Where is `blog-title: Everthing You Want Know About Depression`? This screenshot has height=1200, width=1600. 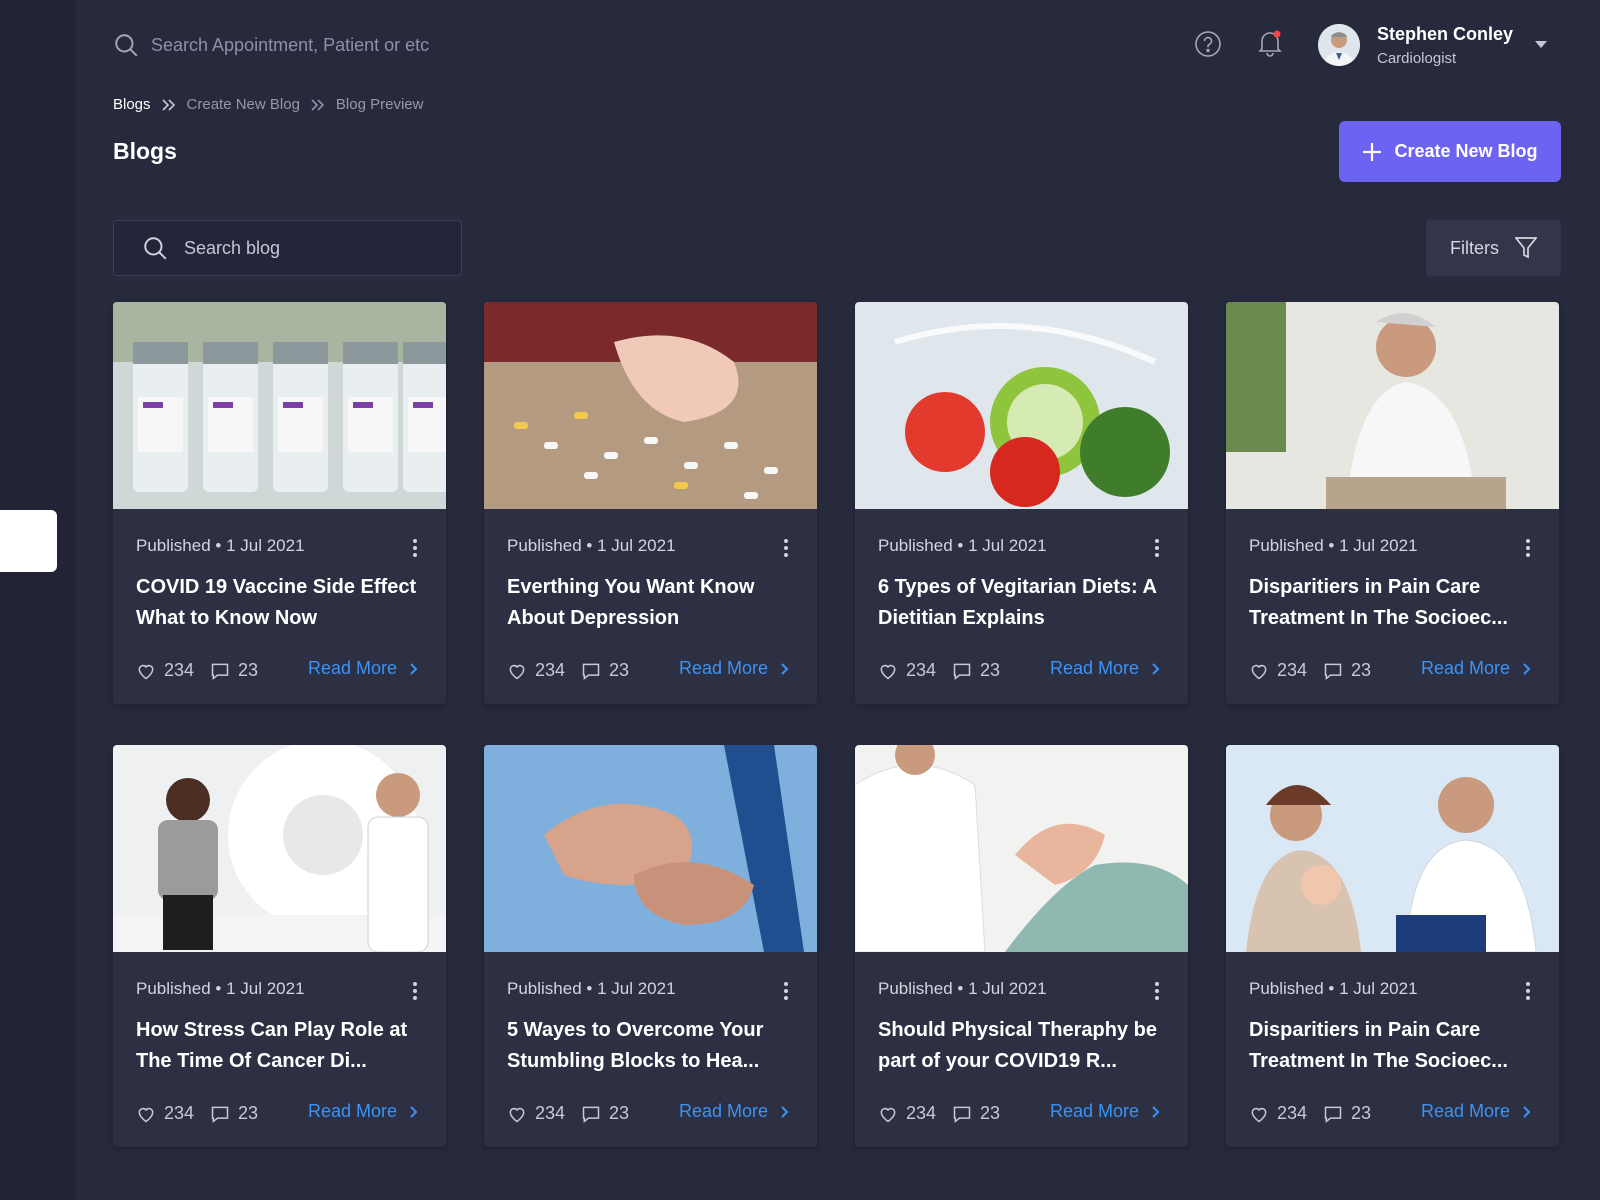 blog-title: Everthing You Want Know About Depression is located at coordinates (652, 603).